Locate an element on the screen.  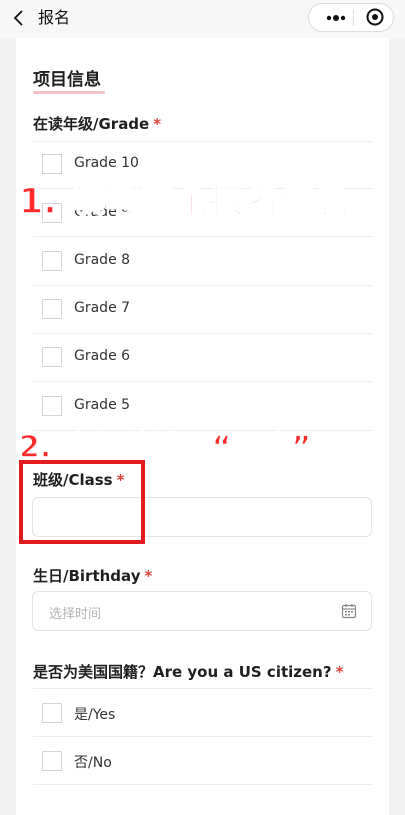
citizen-option-no: 否/No is located at coordinates (207, 762).